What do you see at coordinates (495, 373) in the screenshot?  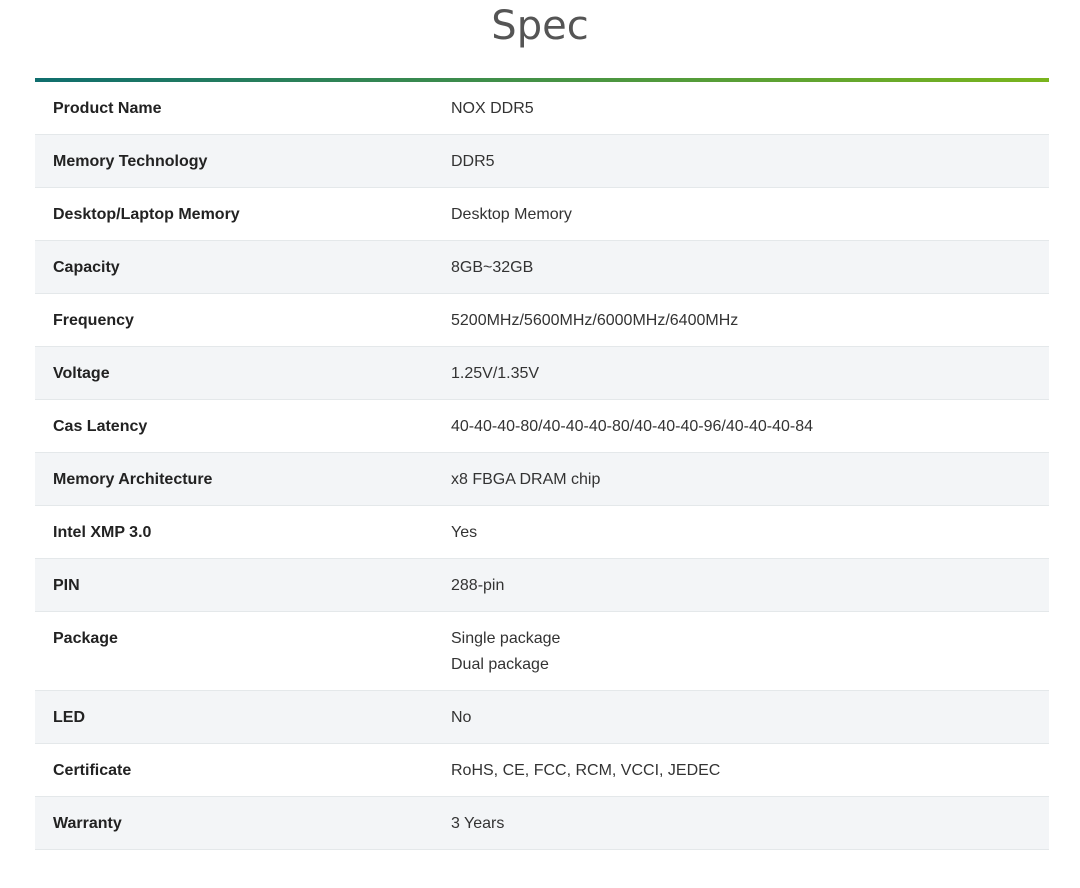 I see `spec-value: 1.25V/1.35V` at bounding box center [495, 373].